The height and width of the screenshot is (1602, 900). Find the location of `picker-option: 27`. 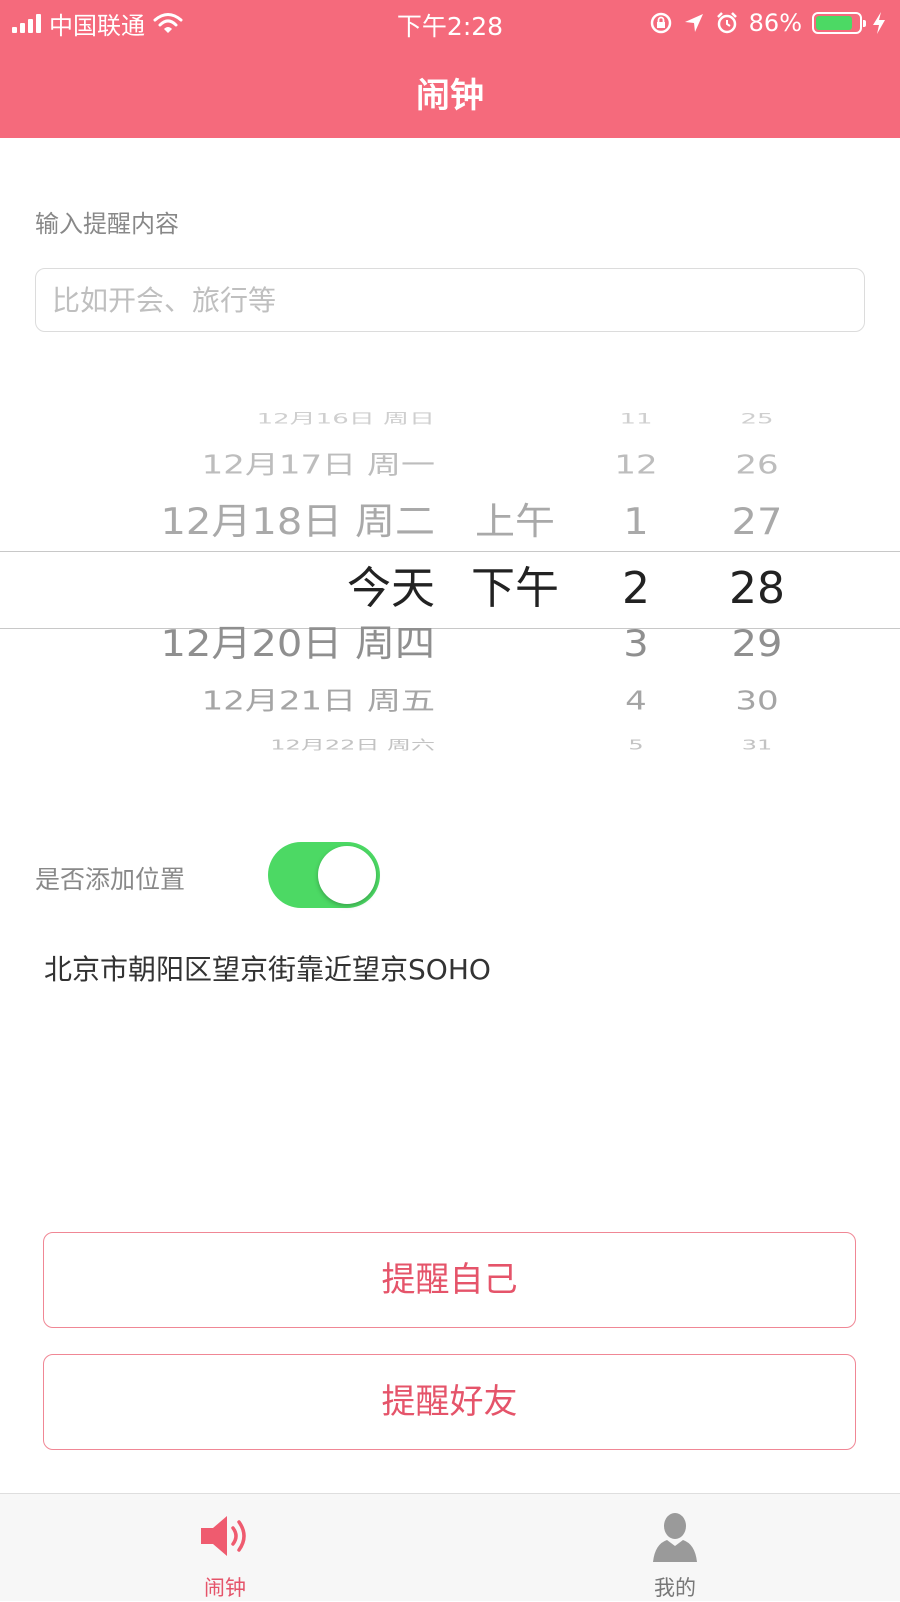

picker-option: 27 is located at coordinates (757, 522).